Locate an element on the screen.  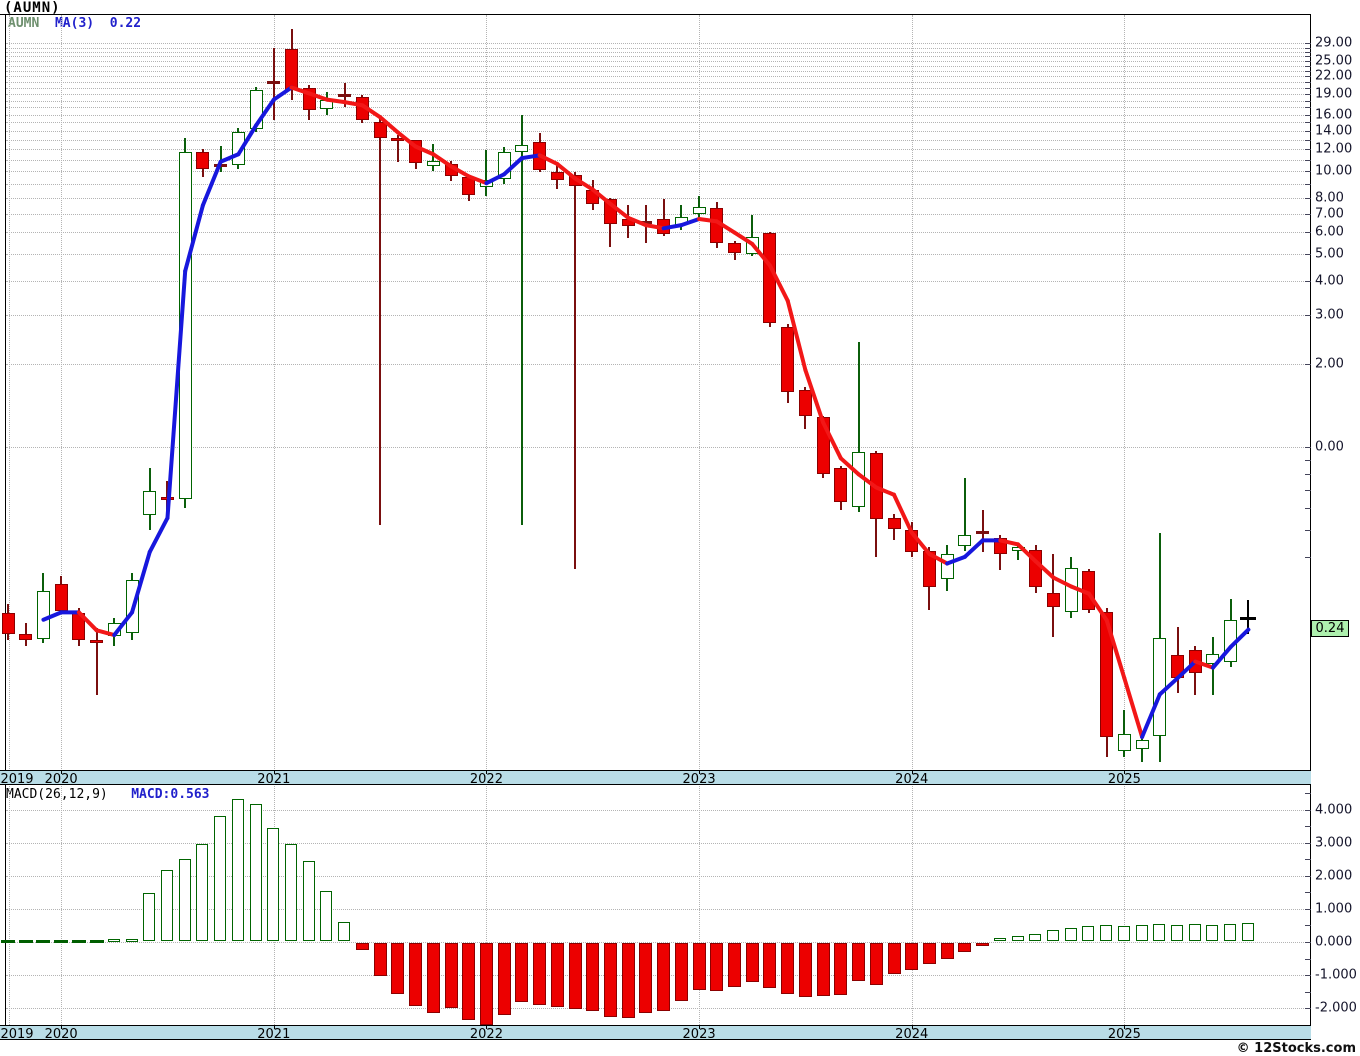
macd-tick-label: -1.000 is located at coordinates (1336, 975).